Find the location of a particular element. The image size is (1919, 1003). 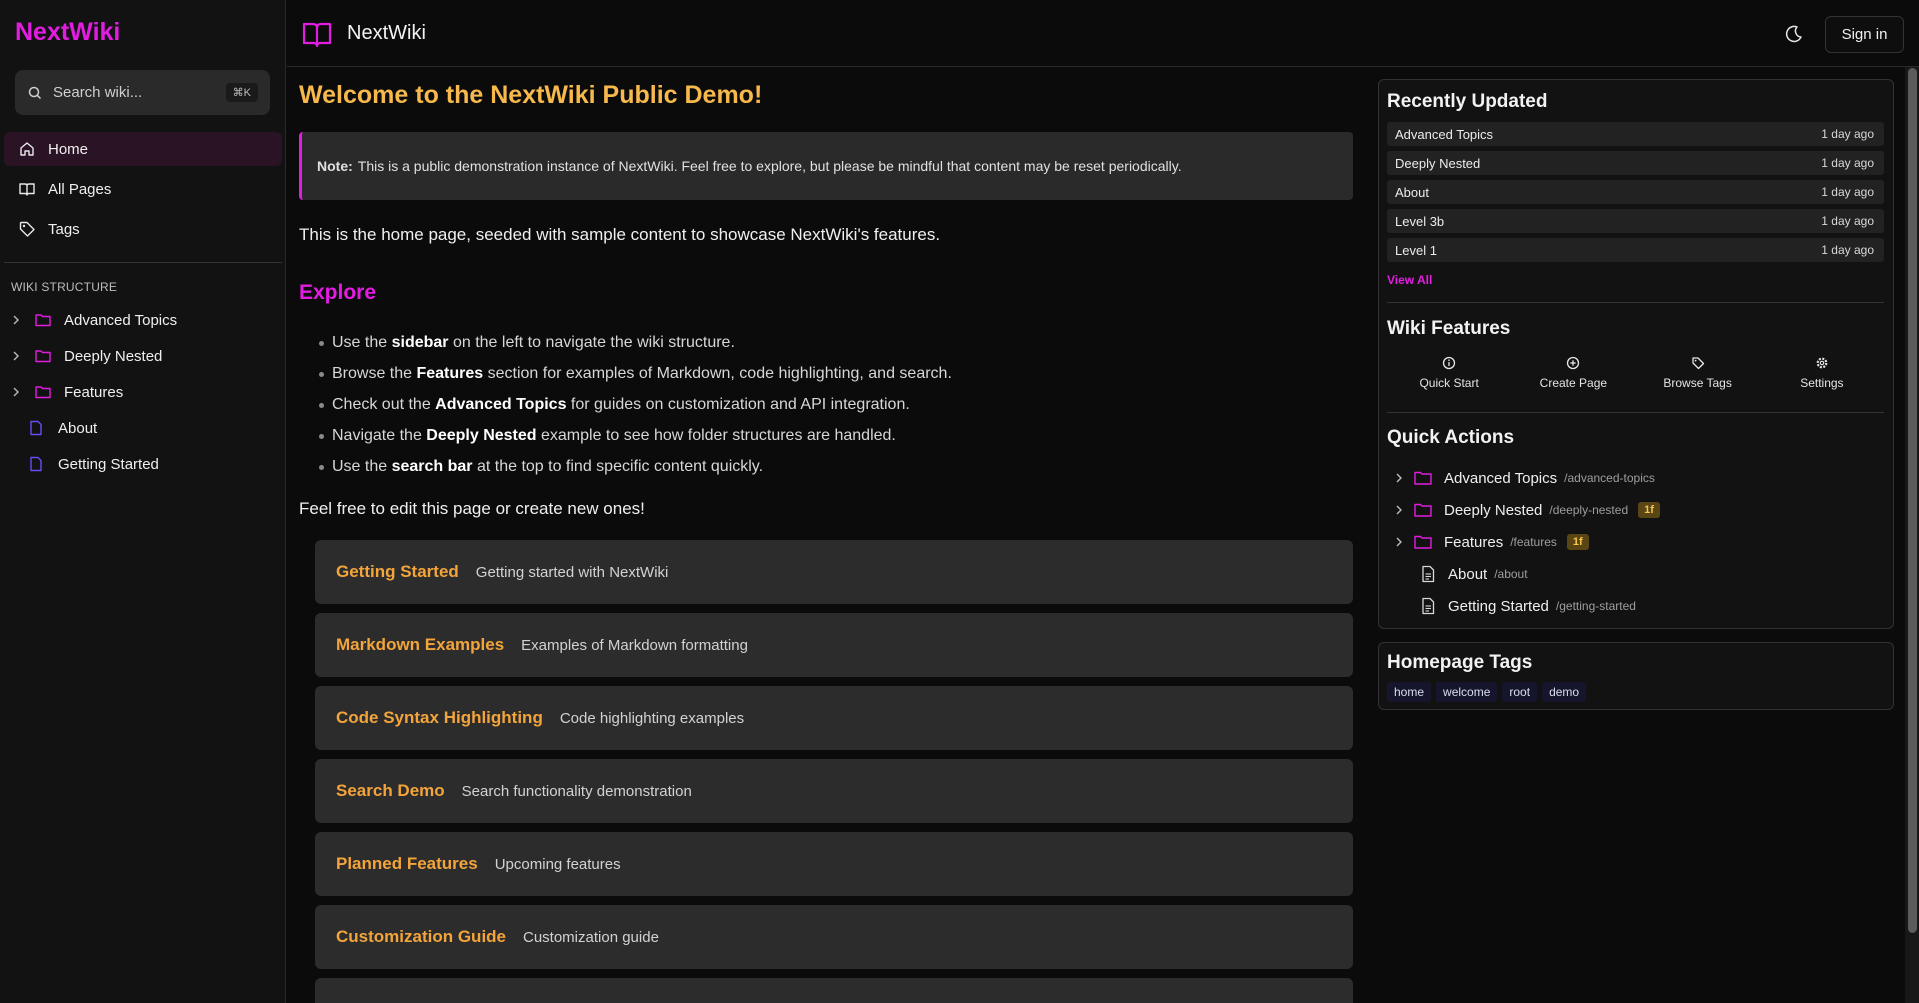

feature-settings: Settings is located at coordinates (1822, 373).